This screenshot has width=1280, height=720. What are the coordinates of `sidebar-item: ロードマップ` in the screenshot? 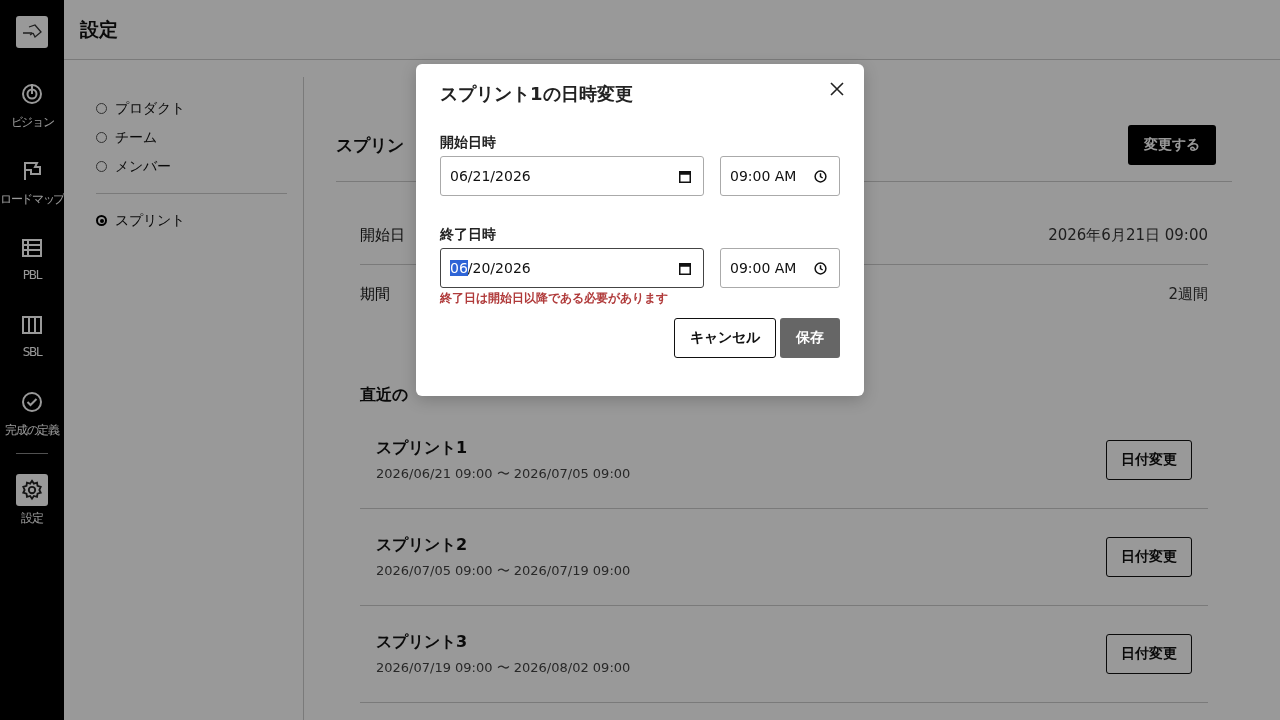 It's located at (32, 193).